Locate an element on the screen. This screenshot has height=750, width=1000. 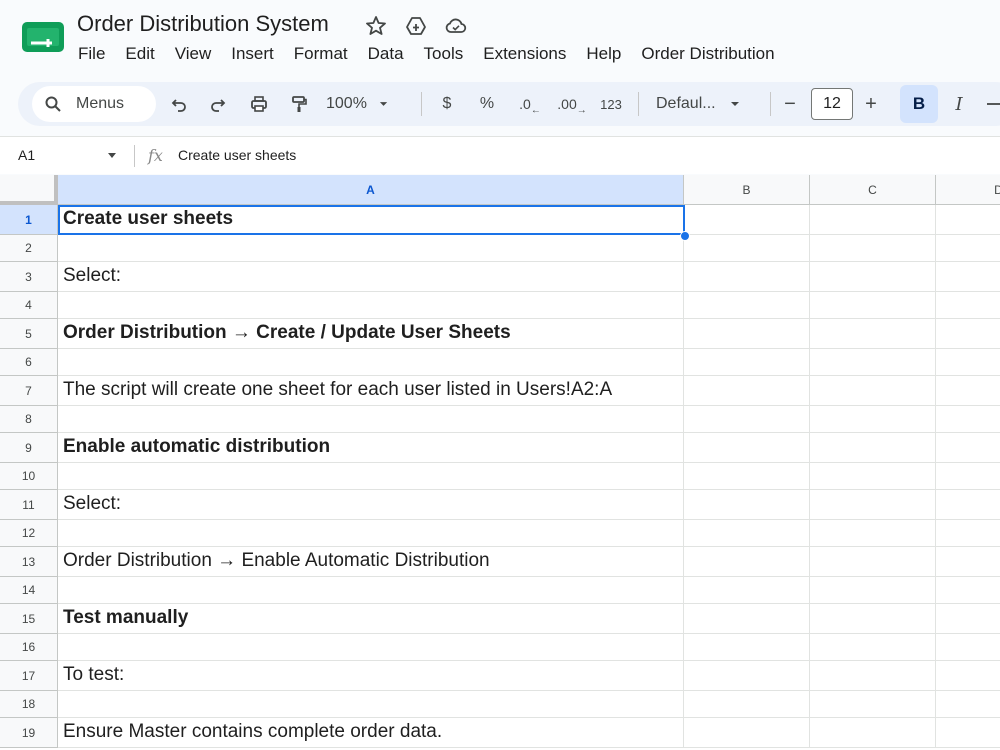
cell-a: Enable automatic distribution is located at coordinates (371, 447).